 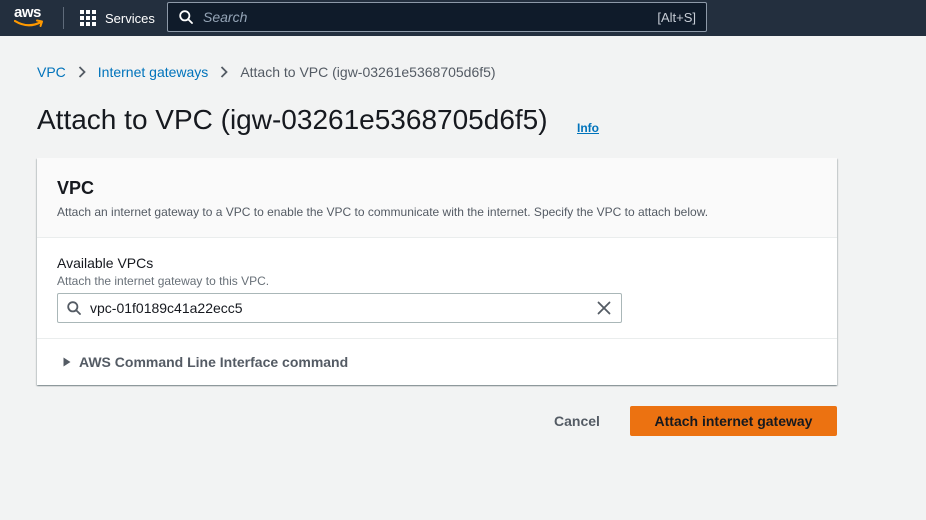 I want to click on top-navigation: aws Services Search [Alt+S], so click(x=463, y=18).